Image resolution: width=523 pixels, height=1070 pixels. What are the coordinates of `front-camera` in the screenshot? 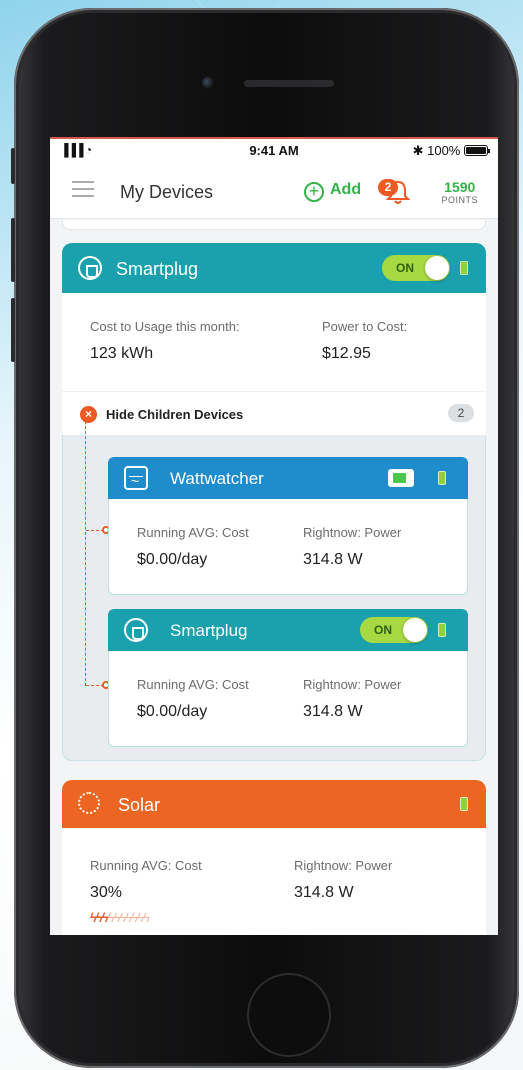 It's located at (208, 83).